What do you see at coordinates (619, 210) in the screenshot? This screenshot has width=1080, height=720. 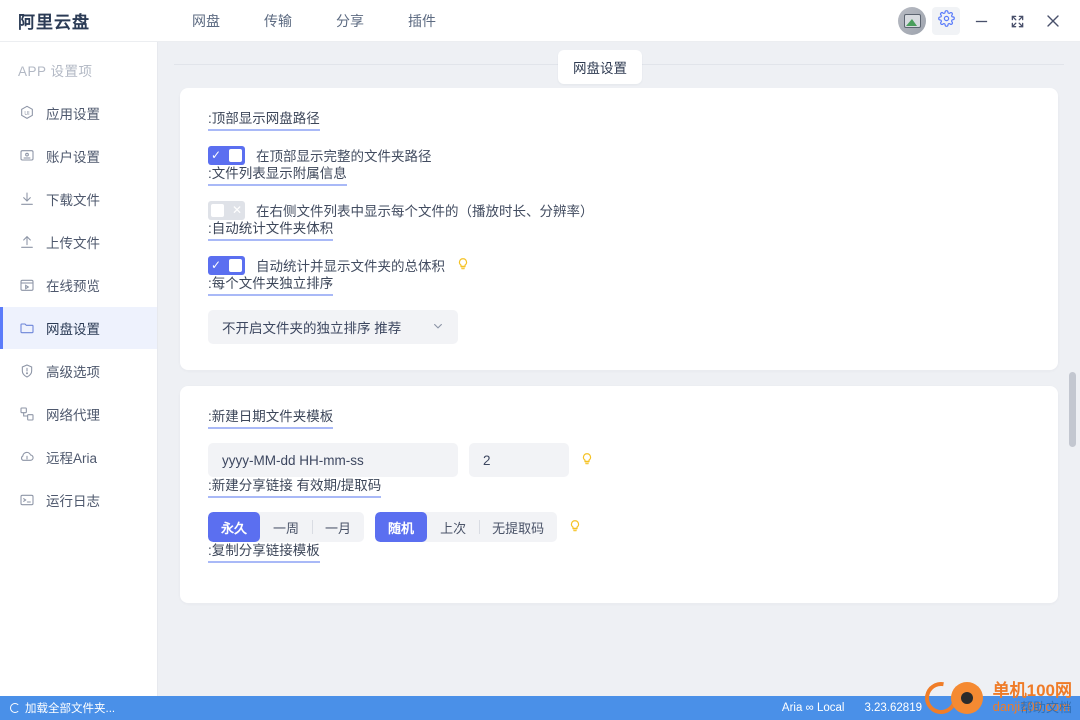 I see `row-file-list-info: ✕ 在右侧文件列表中显示每个文件的（播放时长、分辨率）` at bounding box center [619, 210].